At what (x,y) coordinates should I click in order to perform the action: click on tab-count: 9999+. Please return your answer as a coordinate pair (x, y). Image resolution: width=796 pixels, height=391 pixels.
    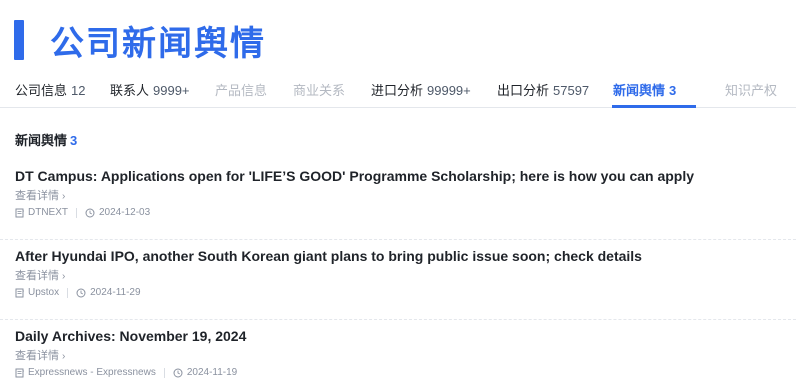
    Looking at the image, I should click on (171, 90).